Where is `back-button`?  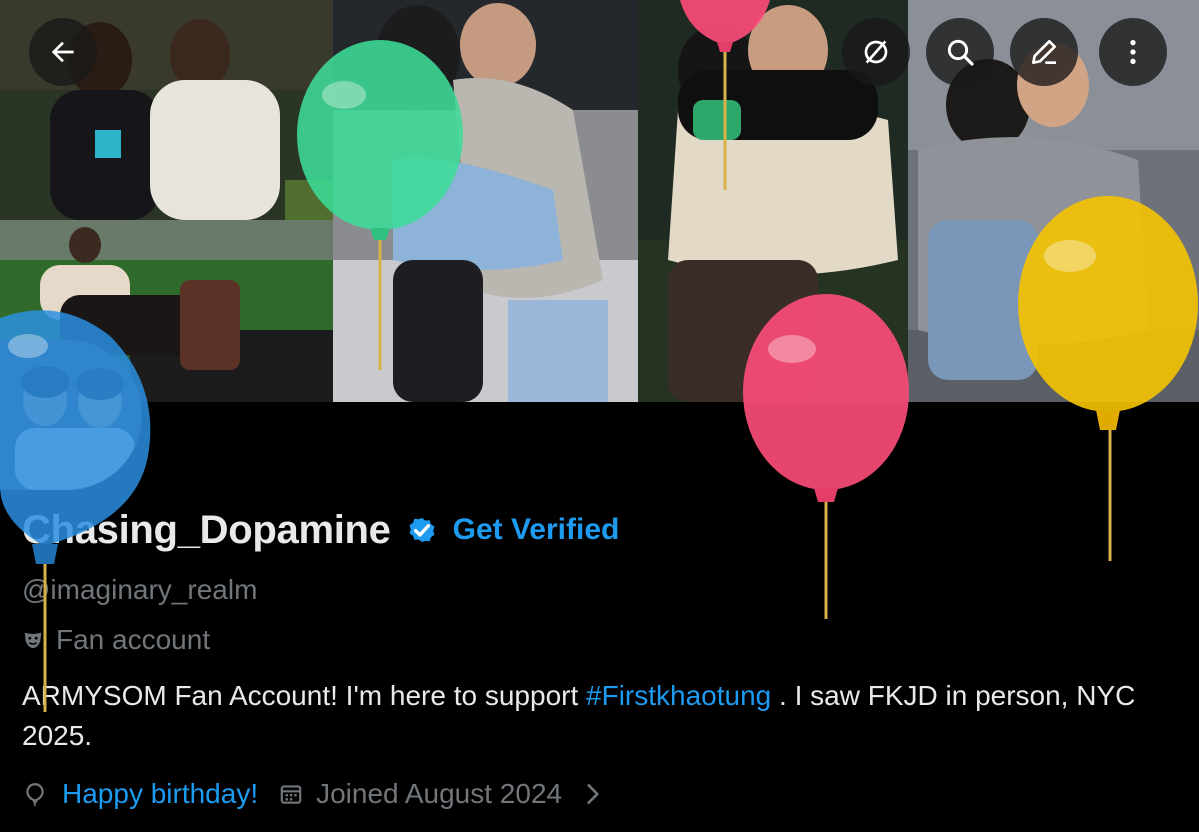
back-button is located at coordinates (63, 52).